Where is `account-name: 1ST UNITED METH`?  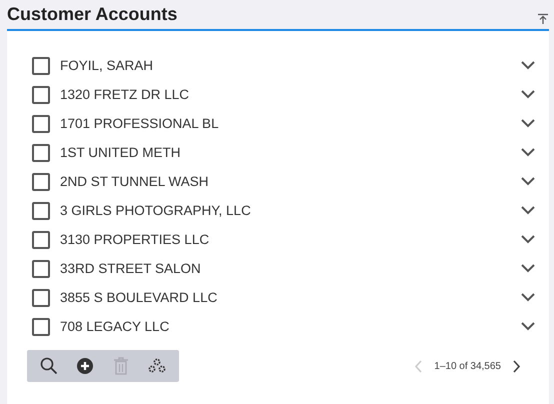
account-name: 1ST UNITED METH is located at coordinates (121, 152).